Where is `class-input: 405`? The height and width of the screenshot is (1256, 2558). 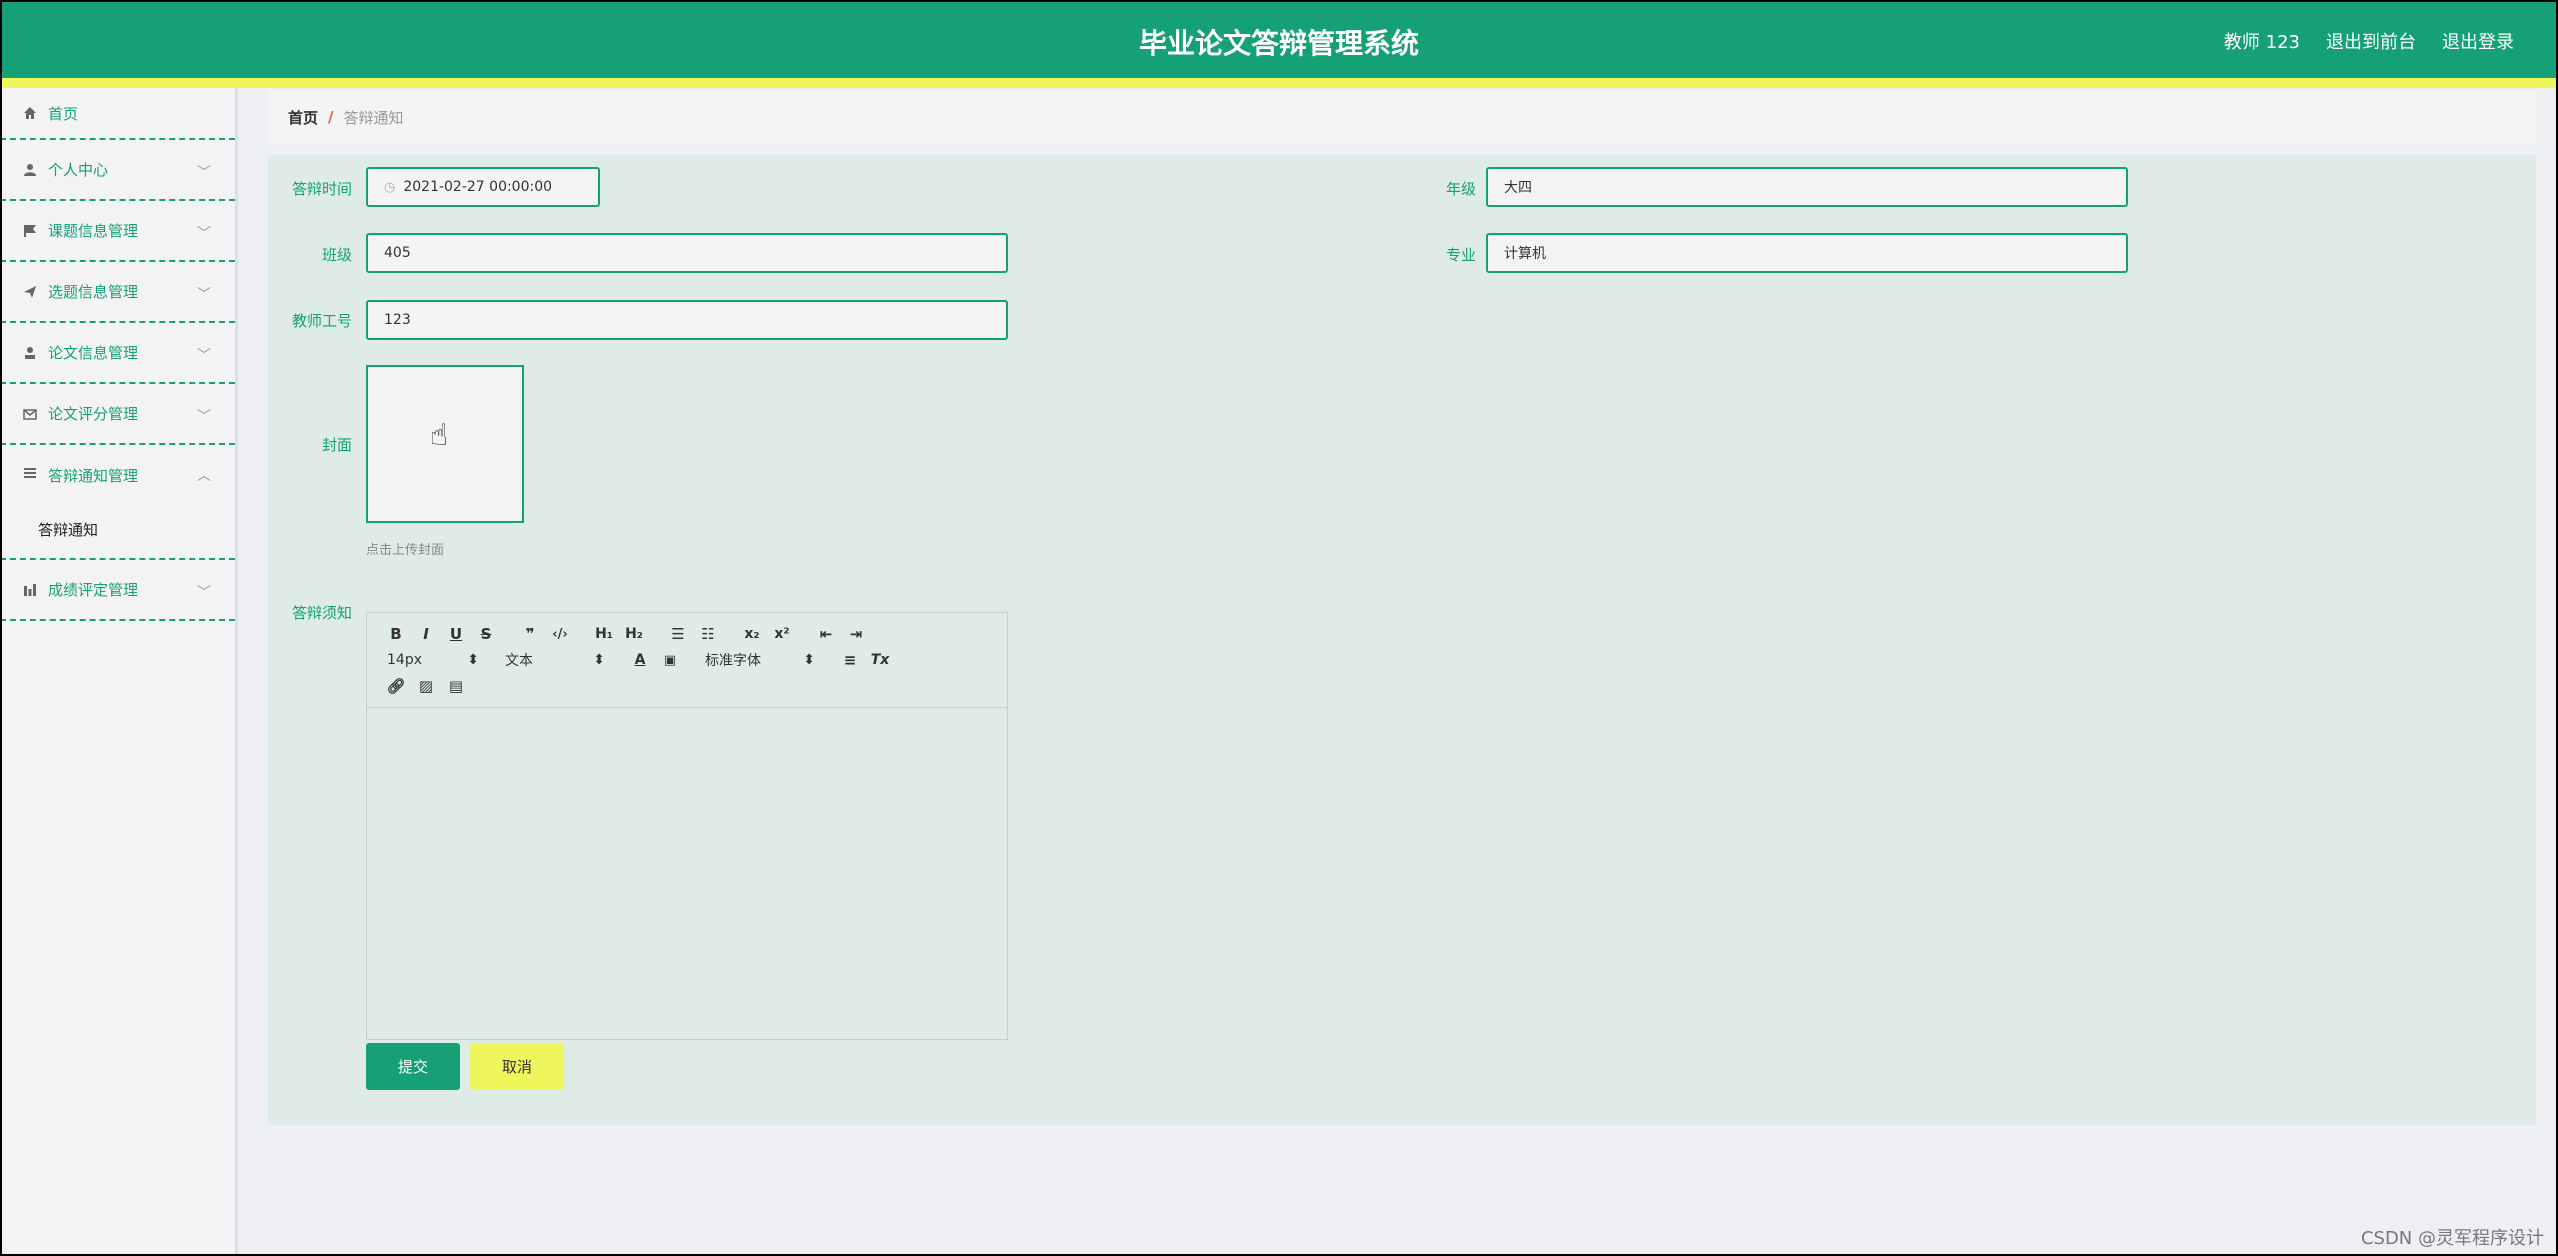
class-input: 405 is located at coordinates (687, 253).